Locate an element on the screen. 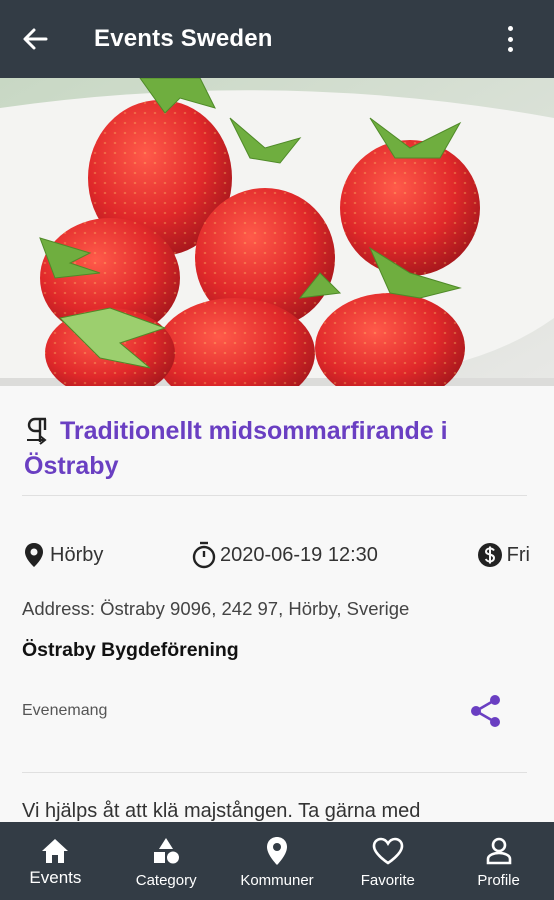 The image size is (554, 900). municipality-info: Hörby is located at coordinates (63, 555).